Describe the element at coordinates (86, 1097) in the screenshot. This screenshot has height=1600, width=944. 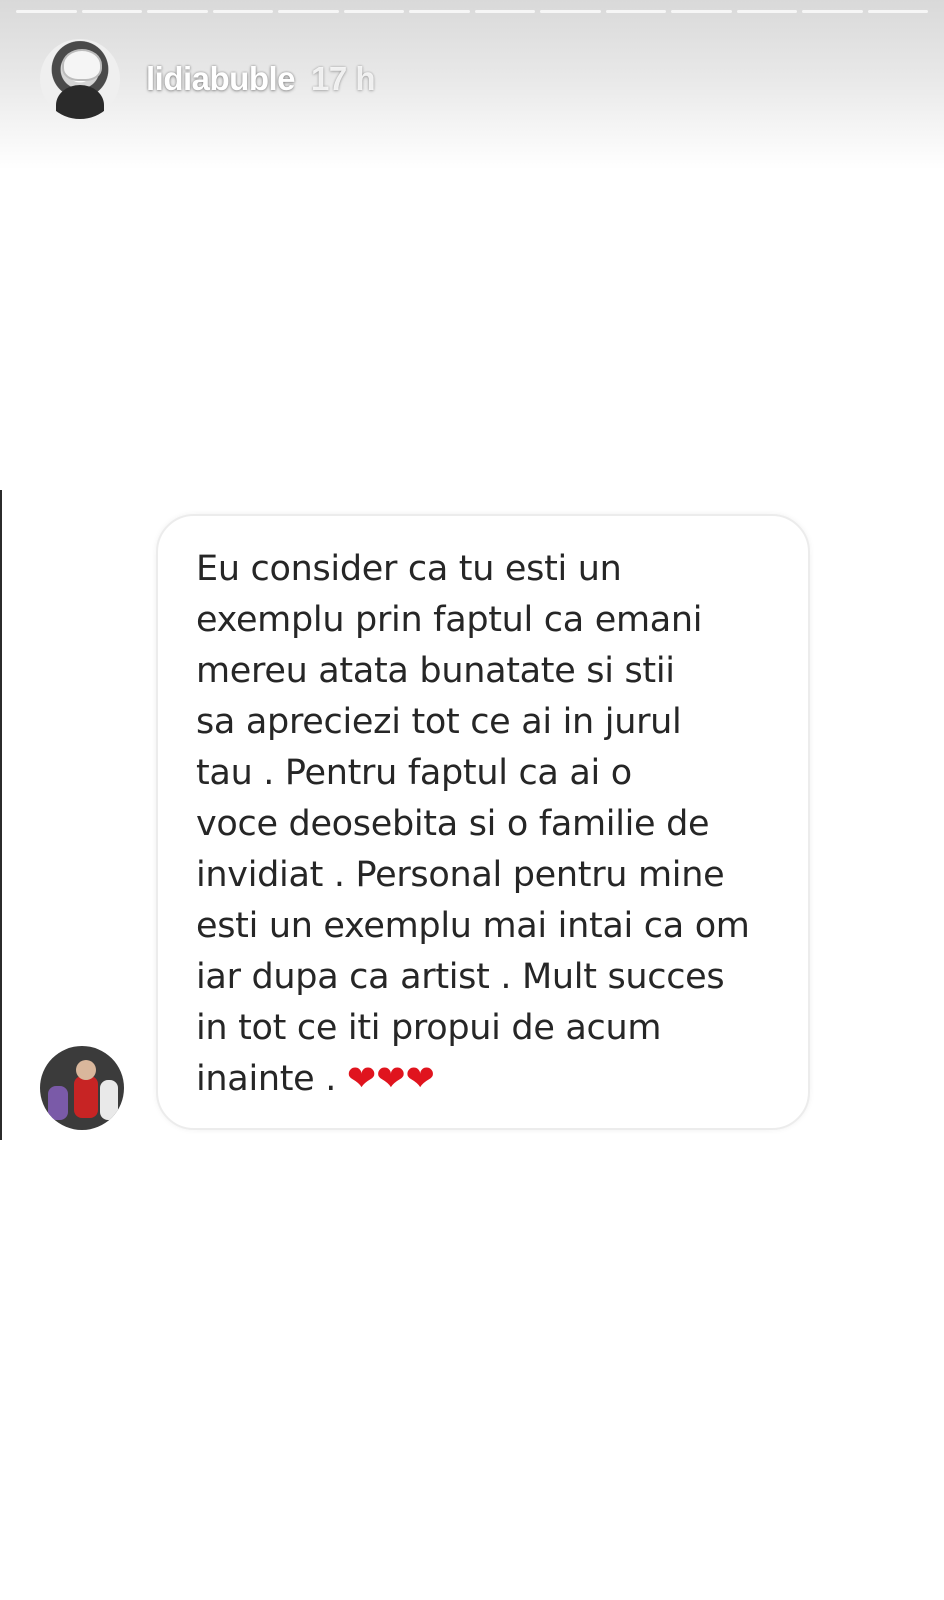
I see `avatar-figure-center` at that location.